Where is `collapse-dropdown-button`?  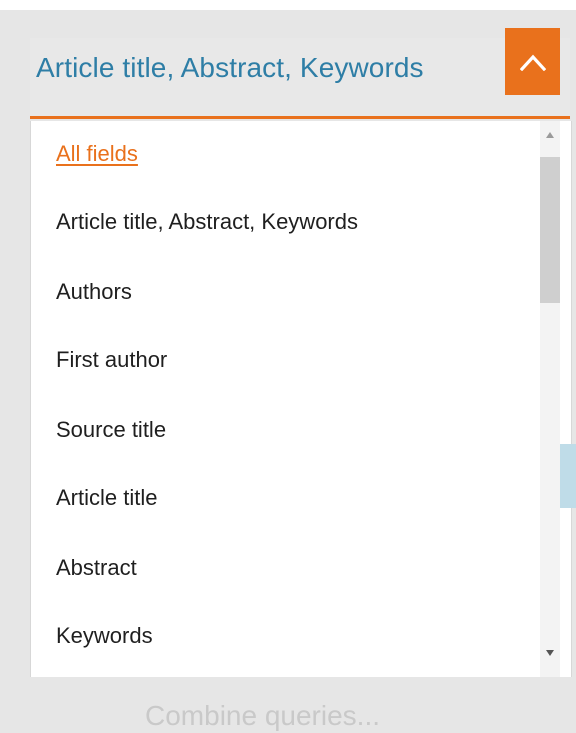 collapse-dropdown-button is located at coordinates (532, 61).